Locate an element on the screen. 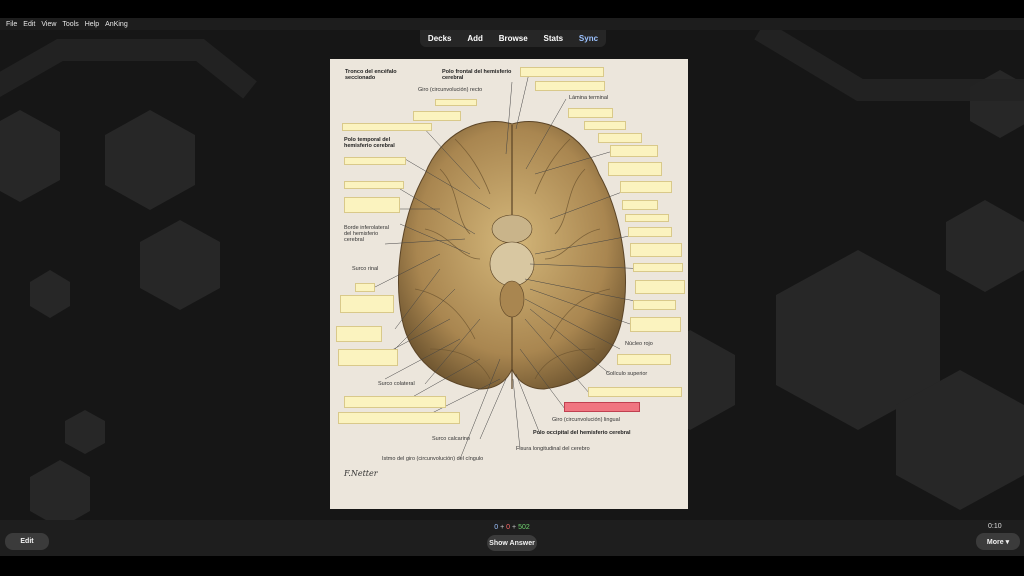 The height and width of the screenshot is (576, 1024). label-giro-lingual: Giro (circunvolución) lingual is located at coordinates (586, 420).